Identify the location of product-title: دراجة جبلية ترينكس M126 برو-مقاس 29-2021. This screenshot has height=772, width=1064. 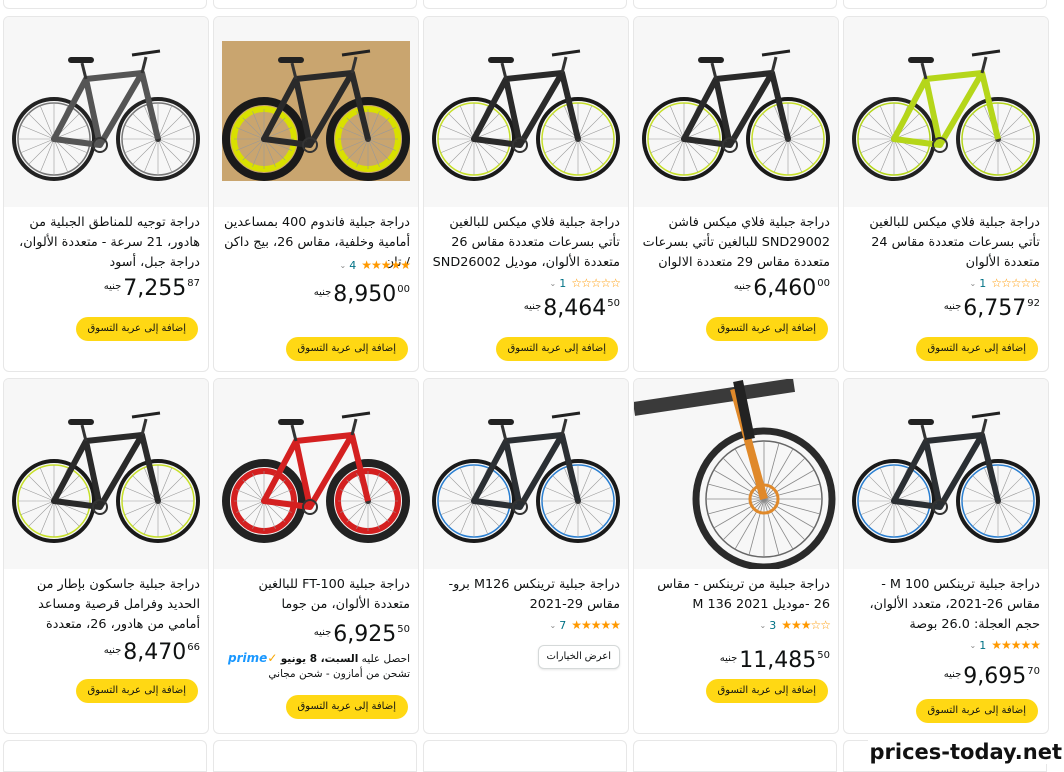
(526, 595).